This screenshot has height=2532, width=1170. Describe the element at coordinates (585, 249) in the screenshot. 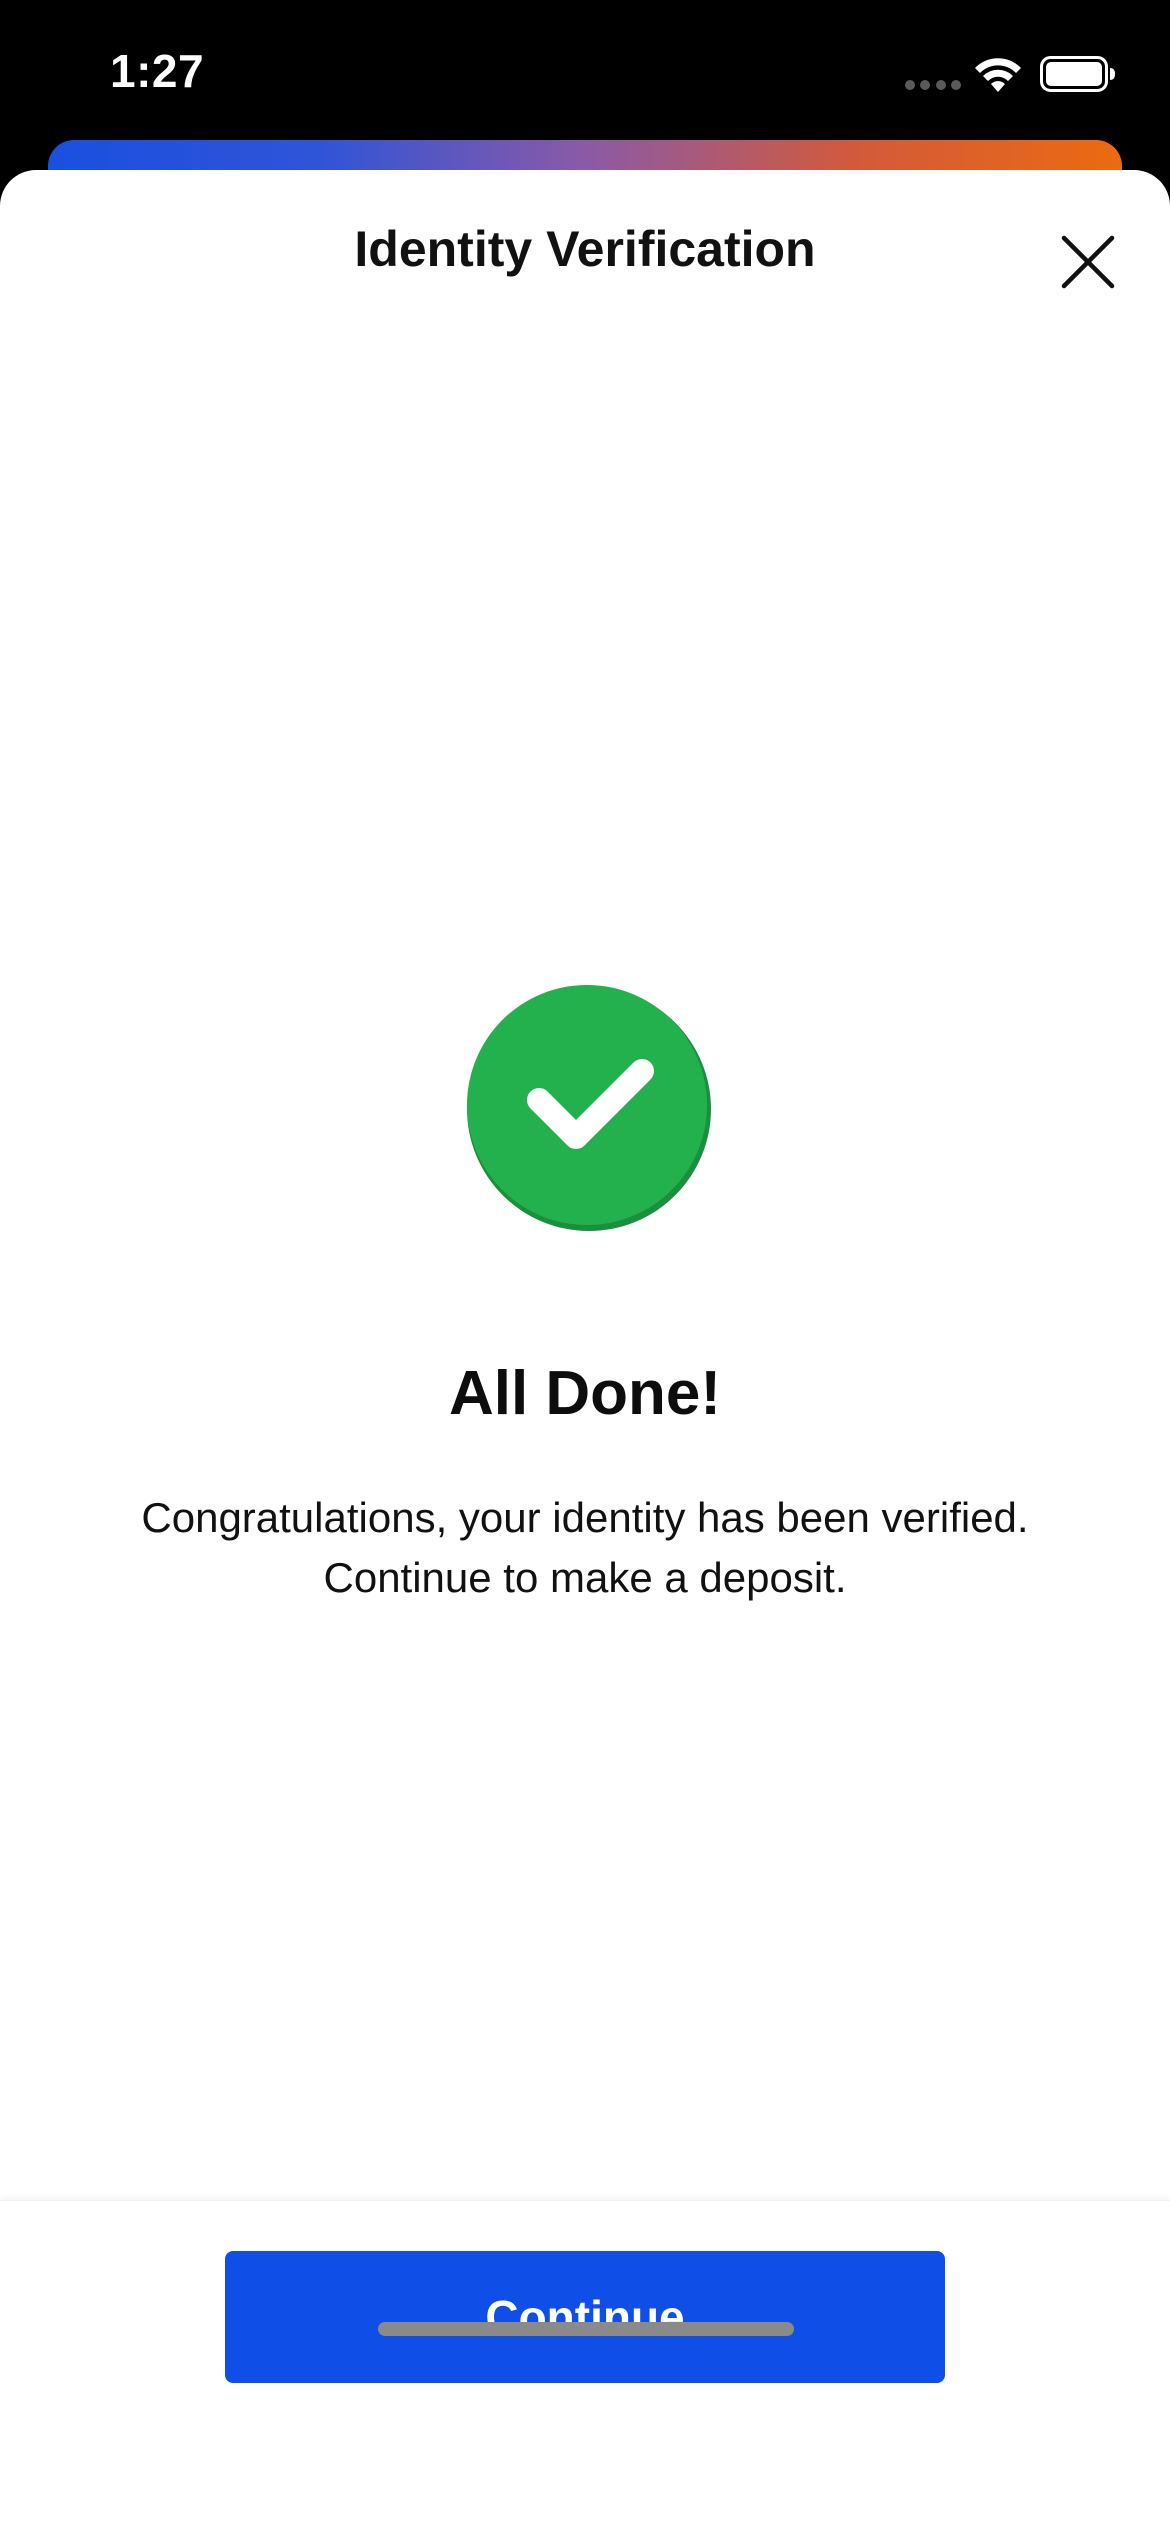

I see `sheet-title: Identity Verification` at that location.